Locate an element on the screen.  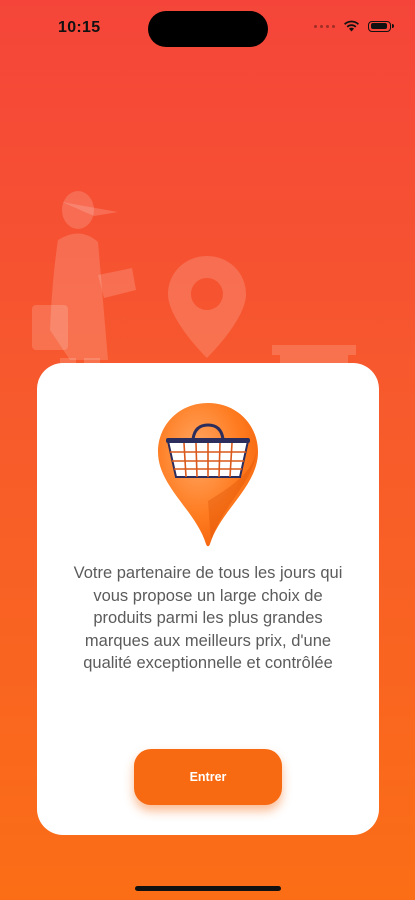
battery-icon is located at coordinates (381, 26).